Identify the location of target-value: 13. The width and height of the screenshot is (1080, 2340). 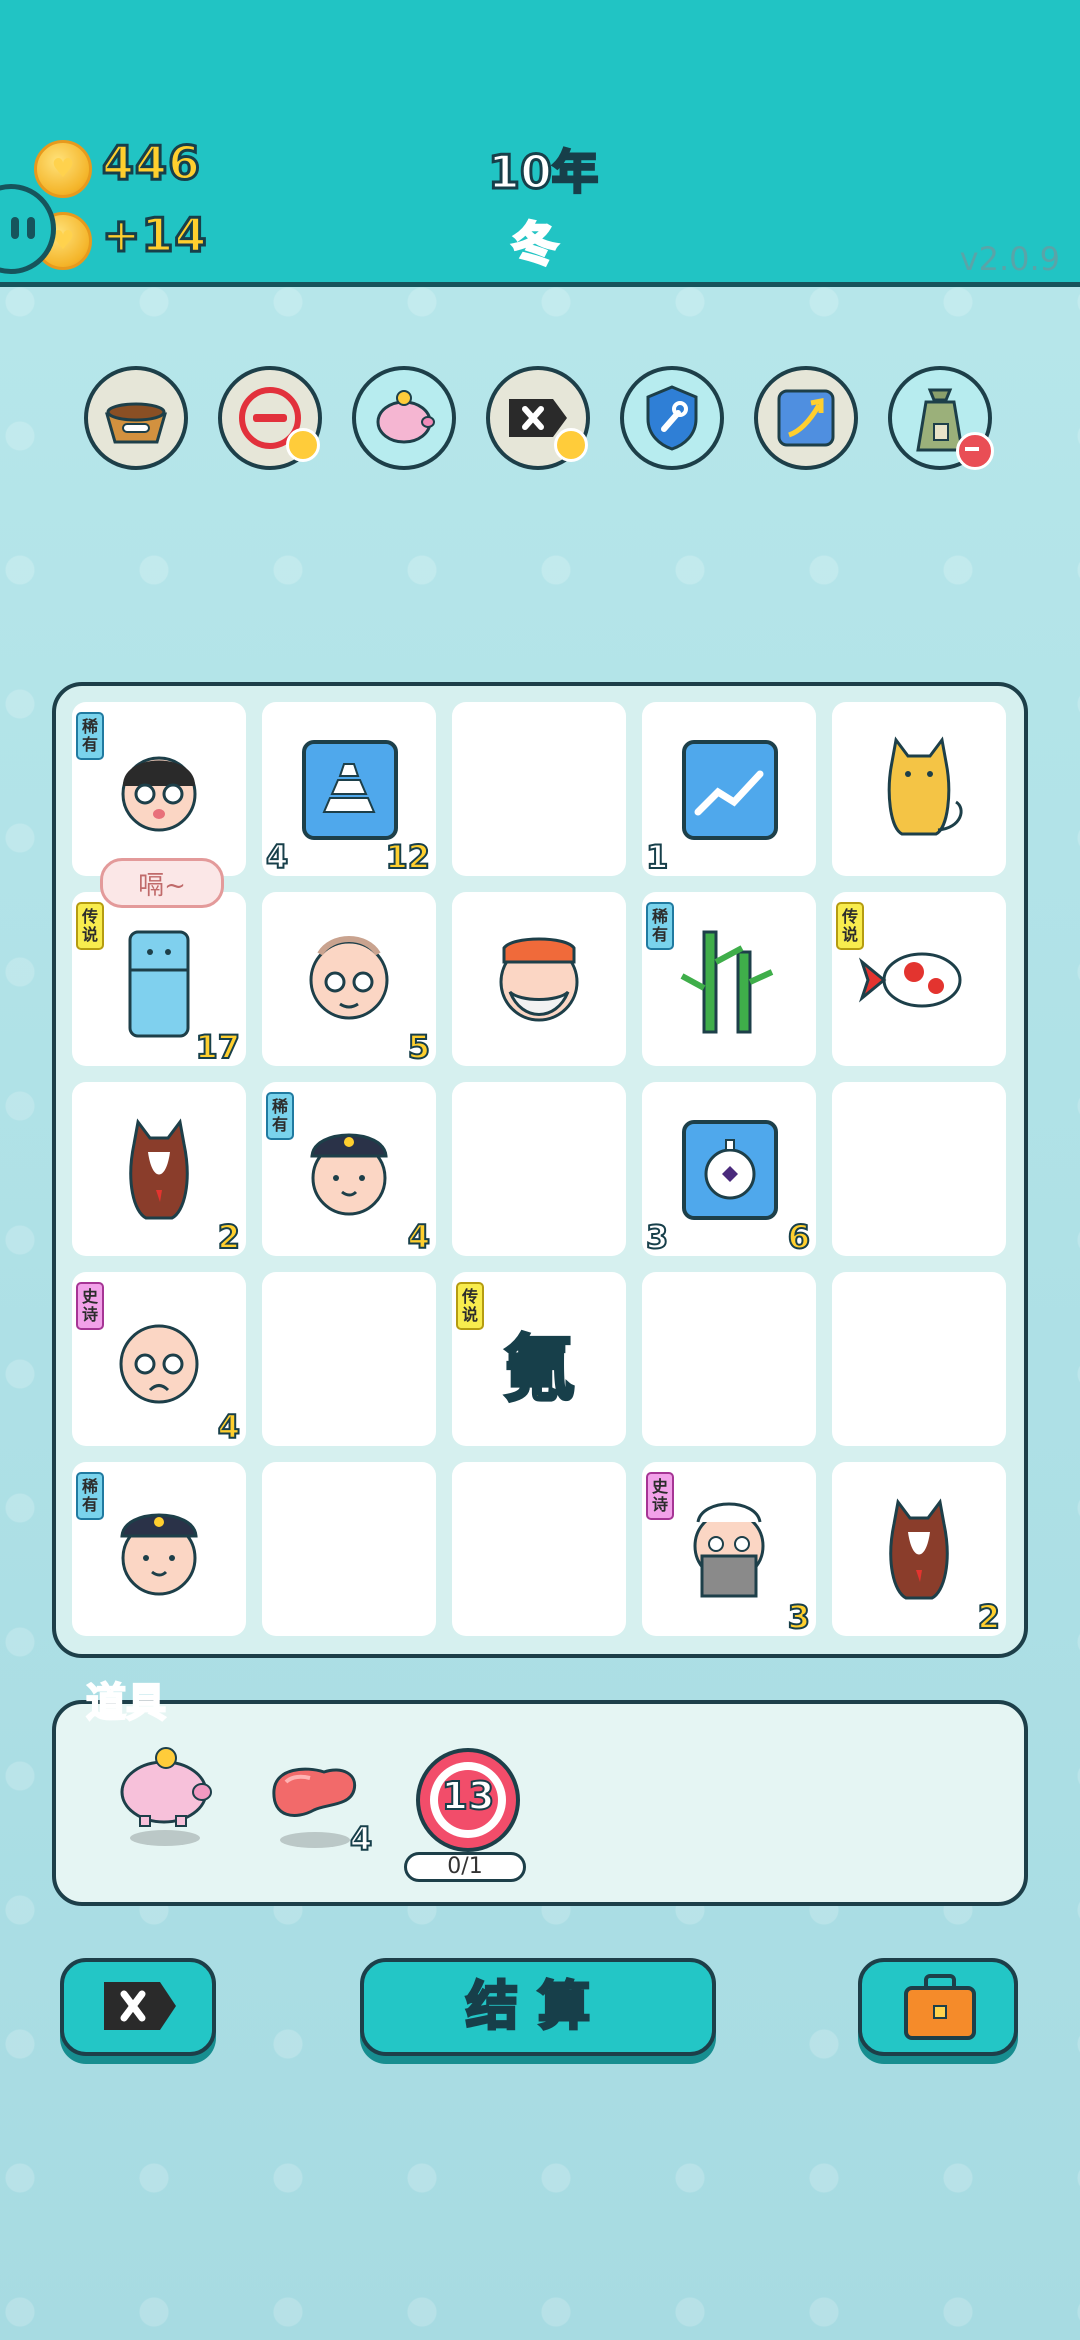
(468, 1796).